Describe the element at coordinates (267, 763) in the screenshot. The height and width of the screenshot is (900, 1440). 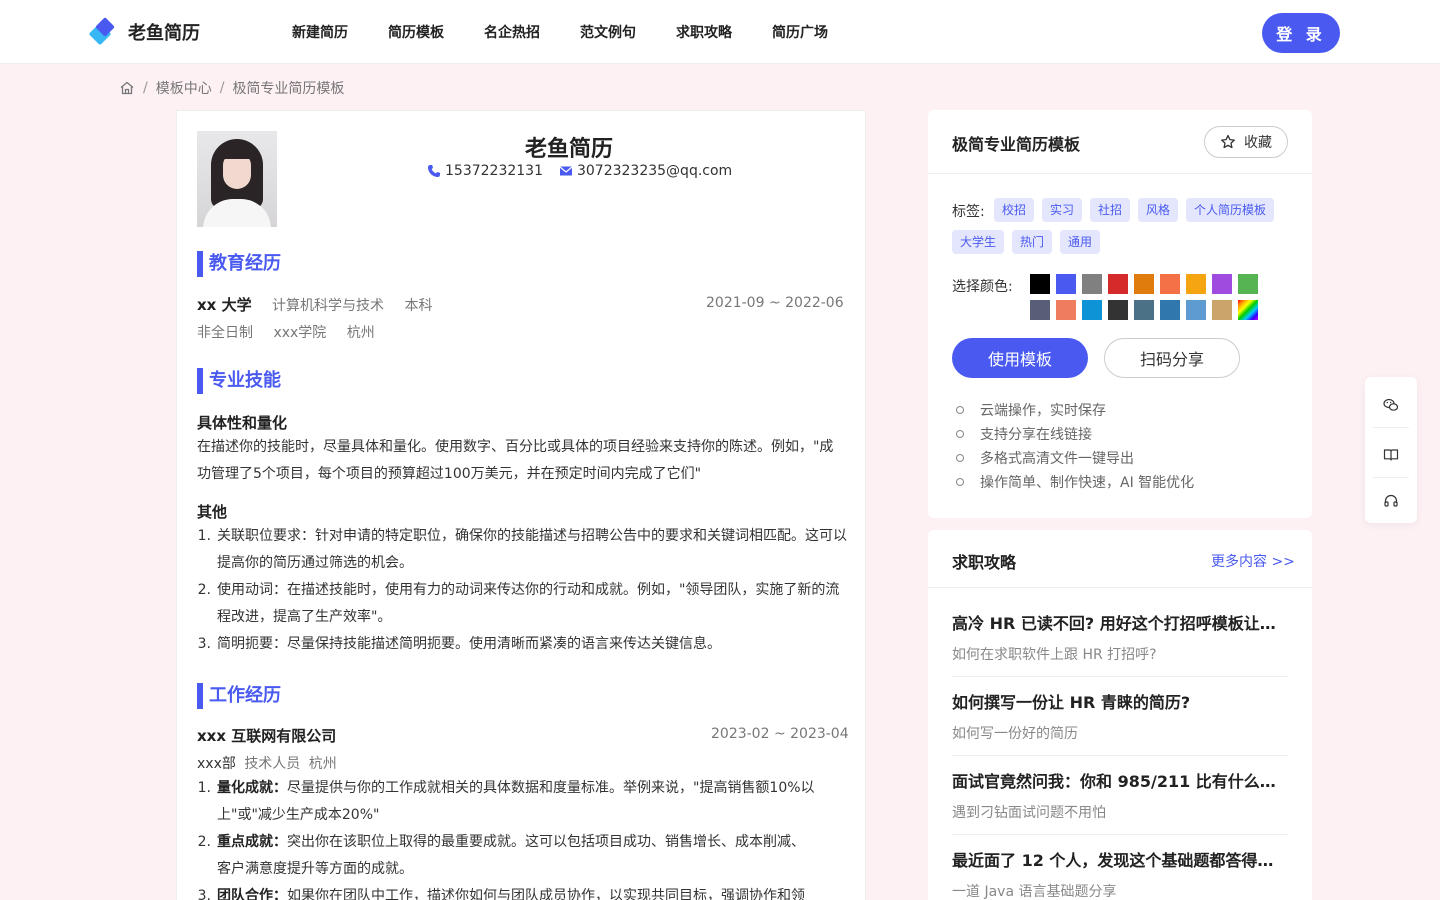
I see `work-row-2: xxx部 技术人员 杭州` at that location.